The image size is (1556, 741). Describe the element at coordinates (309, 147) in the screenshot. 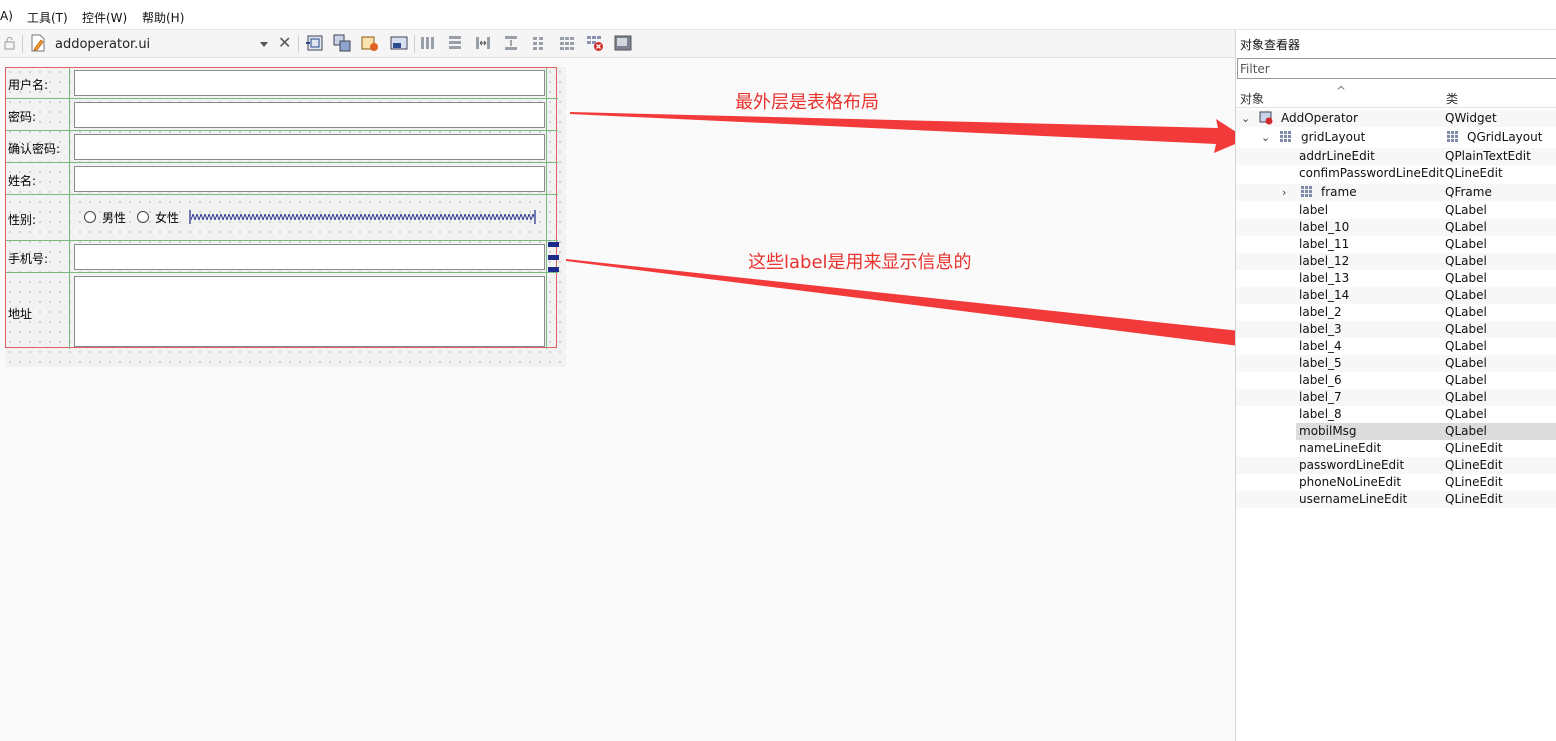

I see `confirm-password-input` at that location.